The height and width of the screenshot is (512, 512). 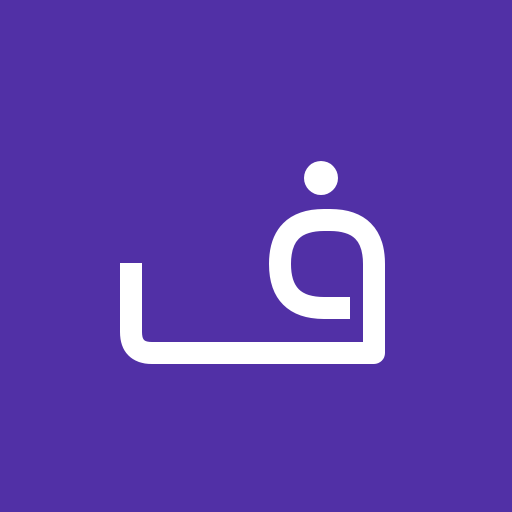 I want to click on letter-dot, so click(x=321, y=178).